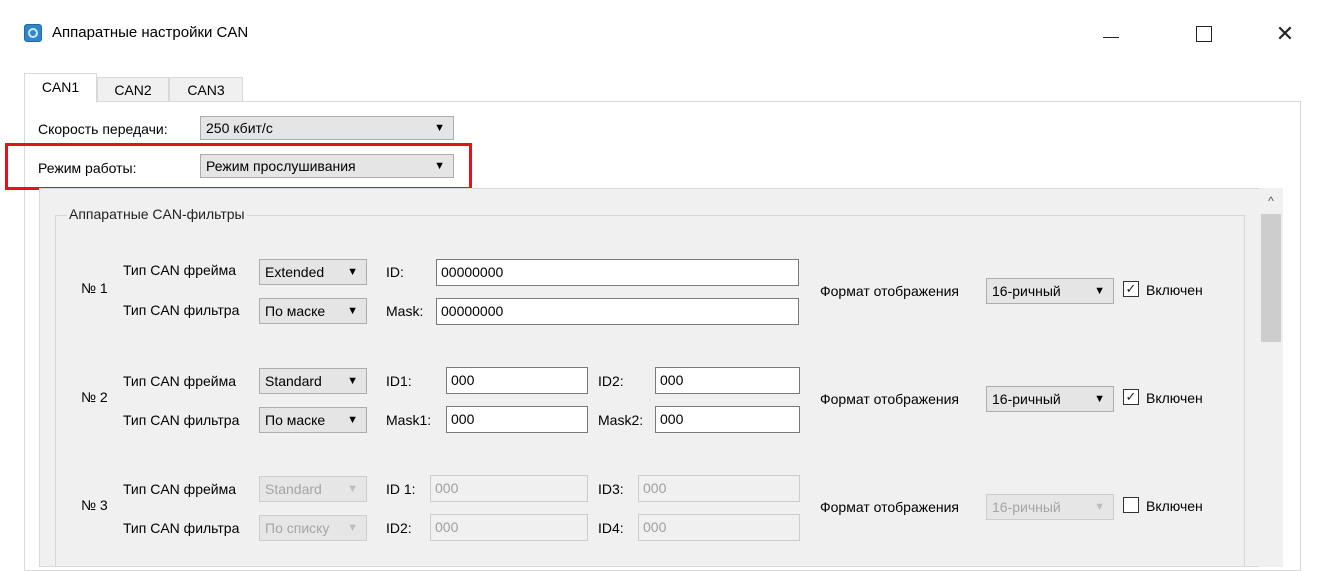  What do you see at coordinates (103, 129) in the screenshot?
I see `speed-label: Скорость передачи:` at bounding box center [103, 129].